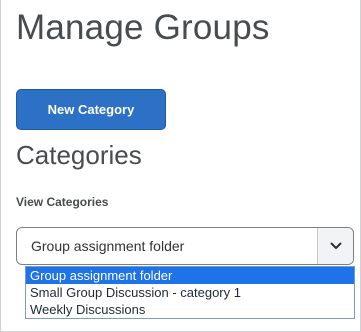 Image resolution: width=361 pixels, height=332 pixels. I want to click on chevron-down-icon, so click(335, 245).